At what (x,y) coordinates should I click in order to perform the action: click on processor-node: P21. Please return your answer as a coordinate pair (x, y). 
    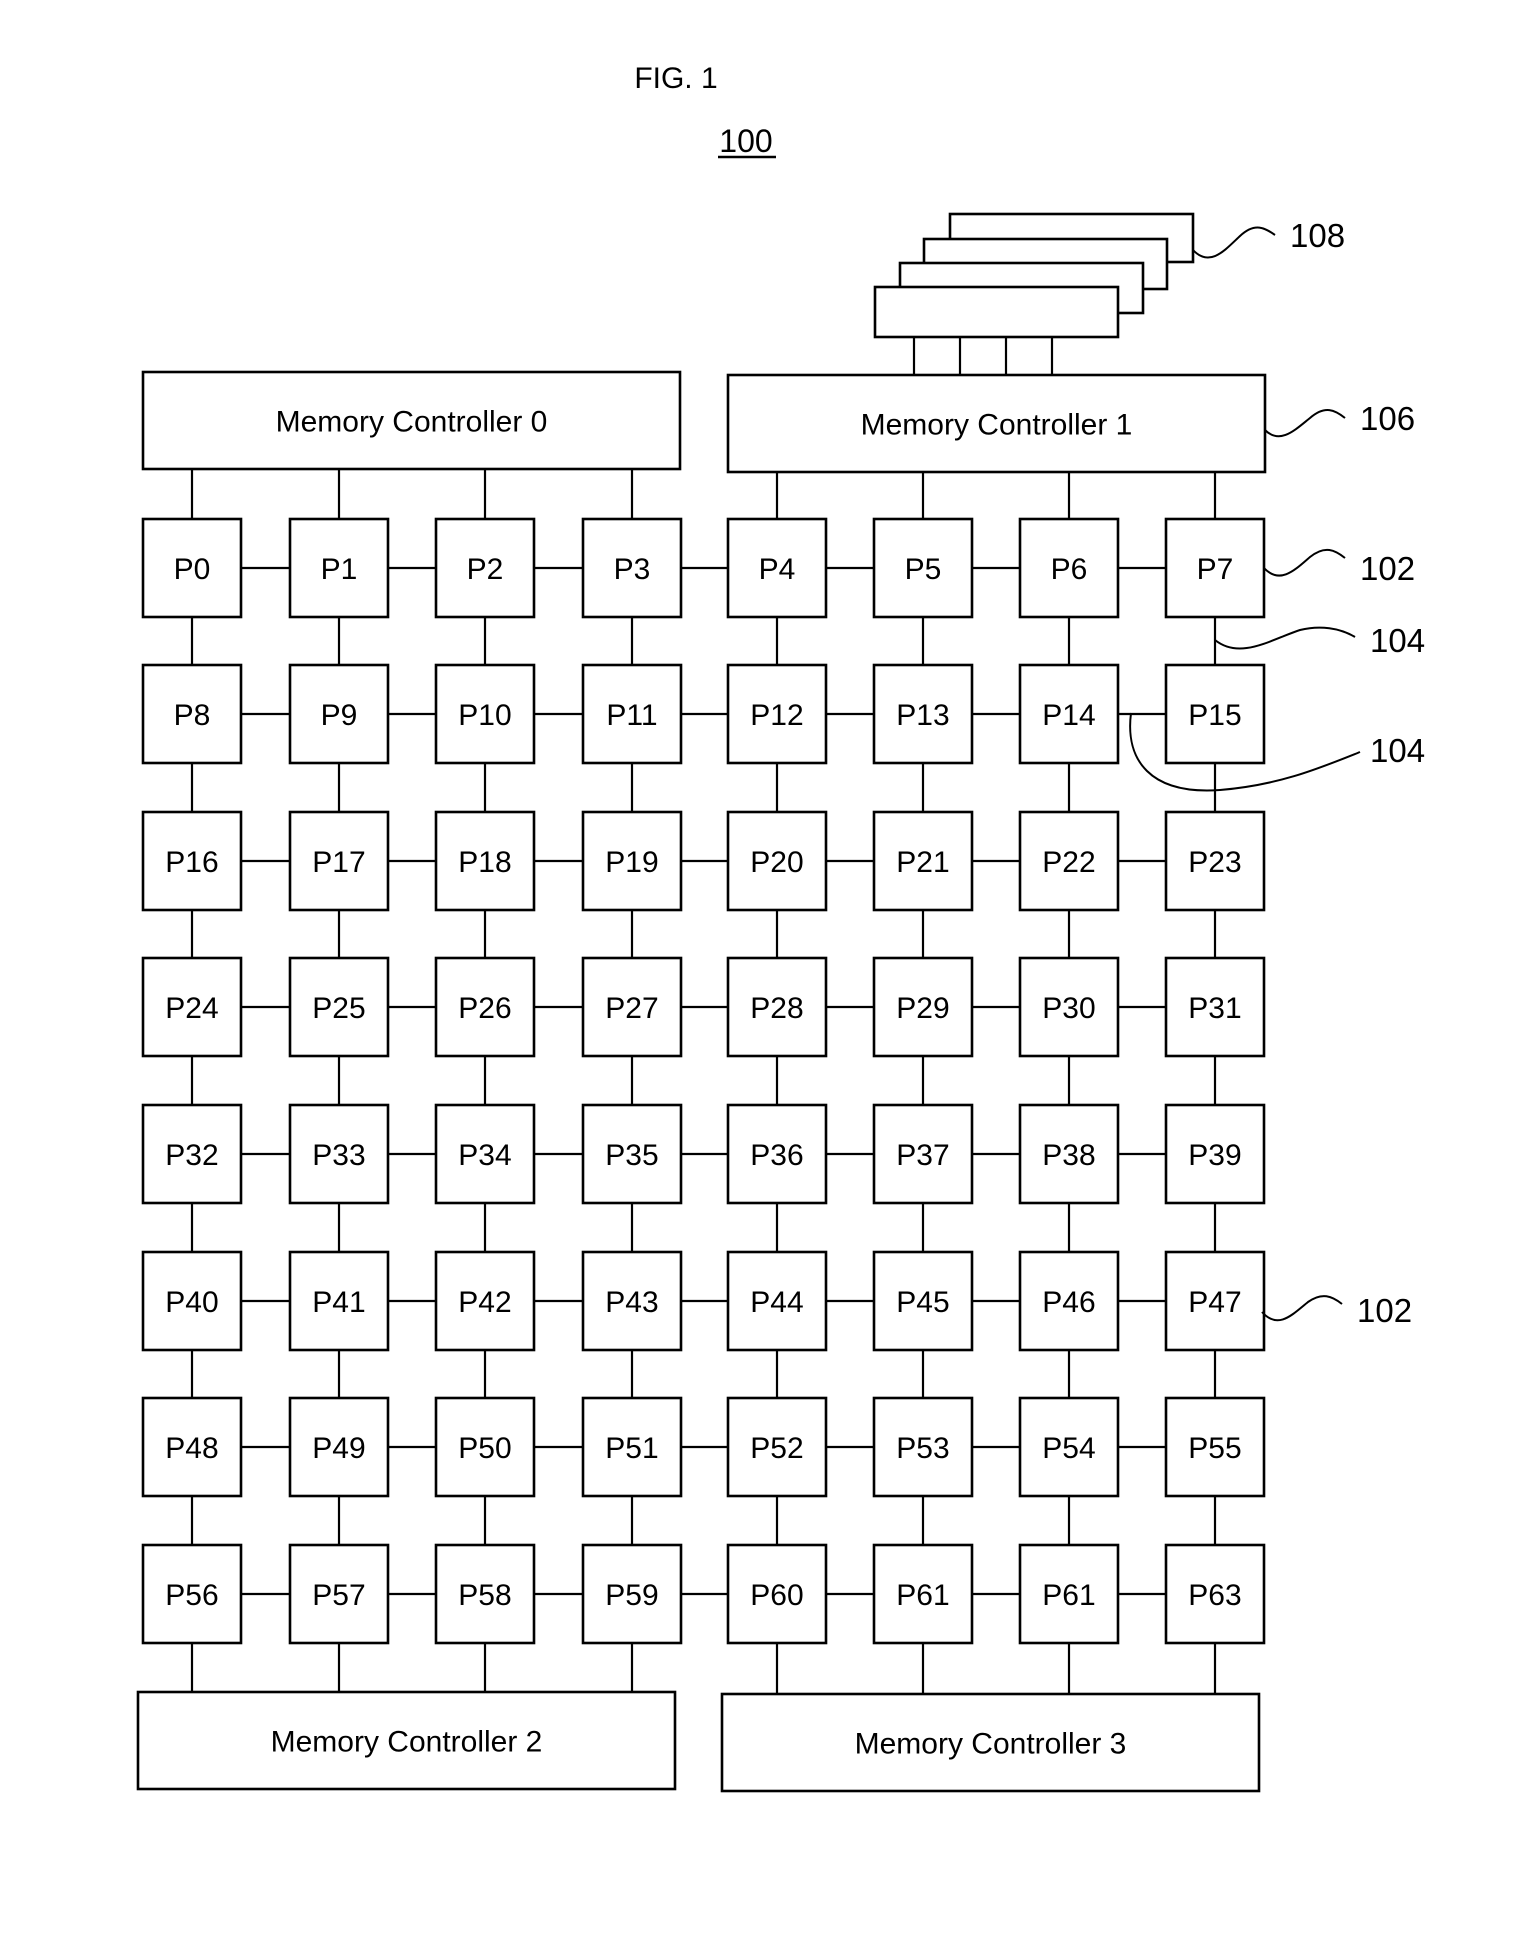
    Looking at the image, I should click on (923, 861).